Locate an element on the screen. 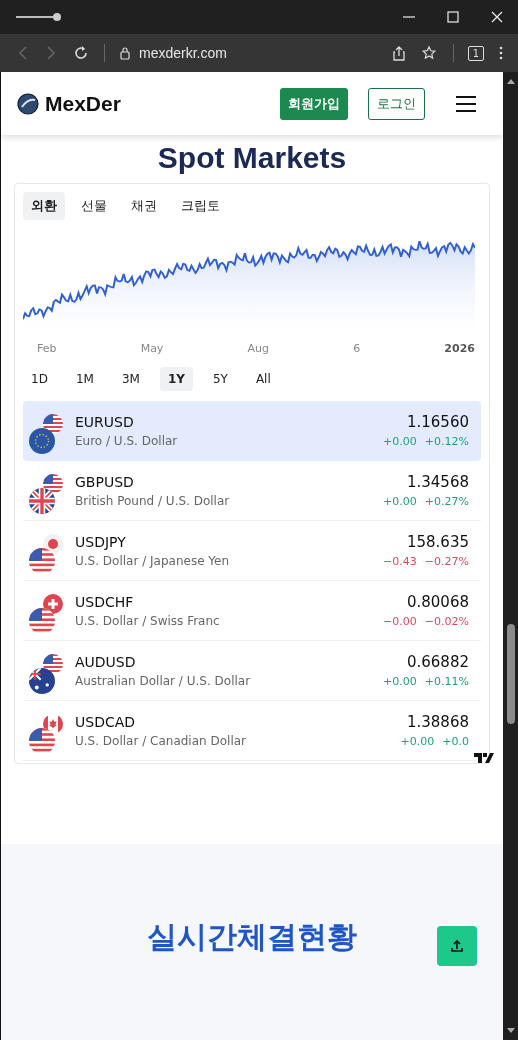 Image resolution: width=518 pixels, height=1040 pixels. change-percent: +0.11% is located at coordinates (446, 681).